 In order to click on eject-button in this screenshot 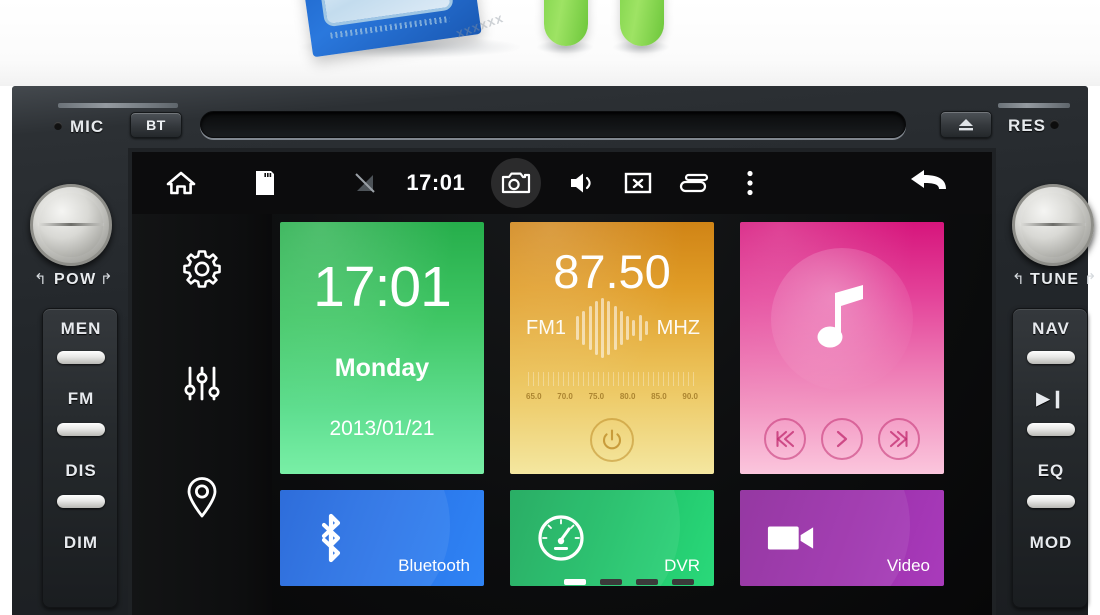, I will do `click(966, 124)`.